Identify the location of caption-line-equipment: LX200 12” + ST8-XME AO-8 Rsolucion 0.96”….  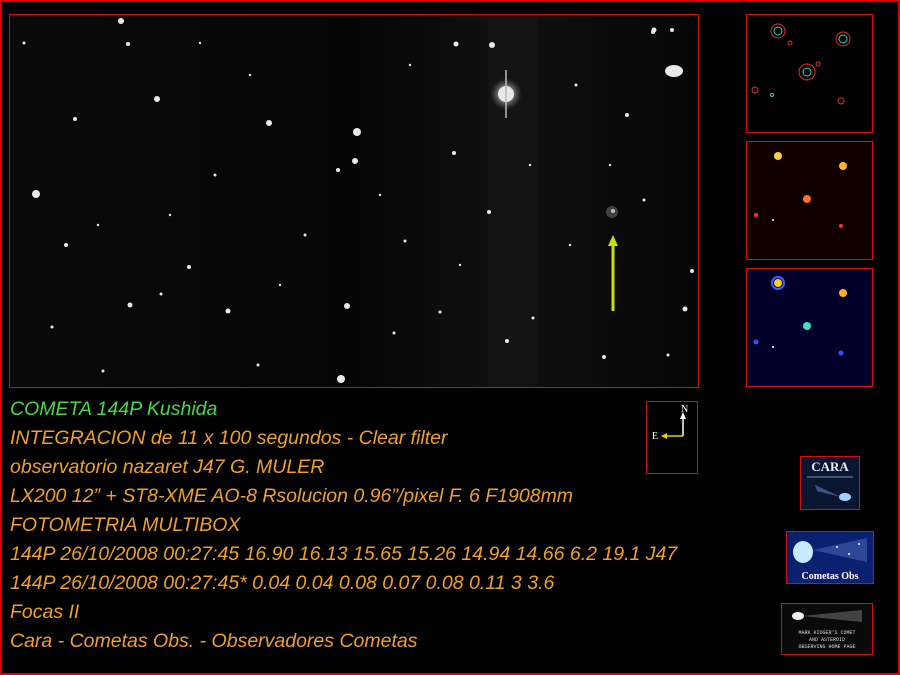
(292, 496).